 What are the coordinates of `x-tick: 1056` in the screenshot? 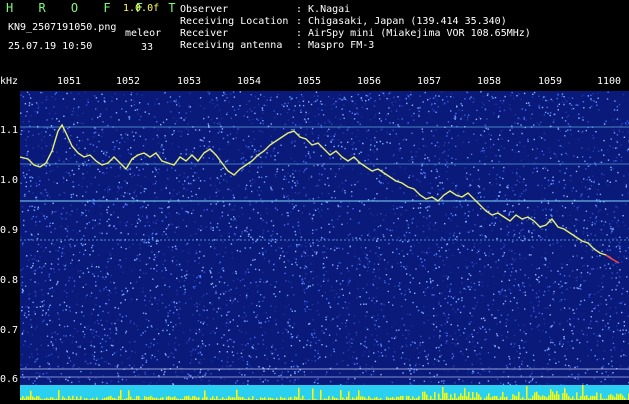 It's located at (369, 81).